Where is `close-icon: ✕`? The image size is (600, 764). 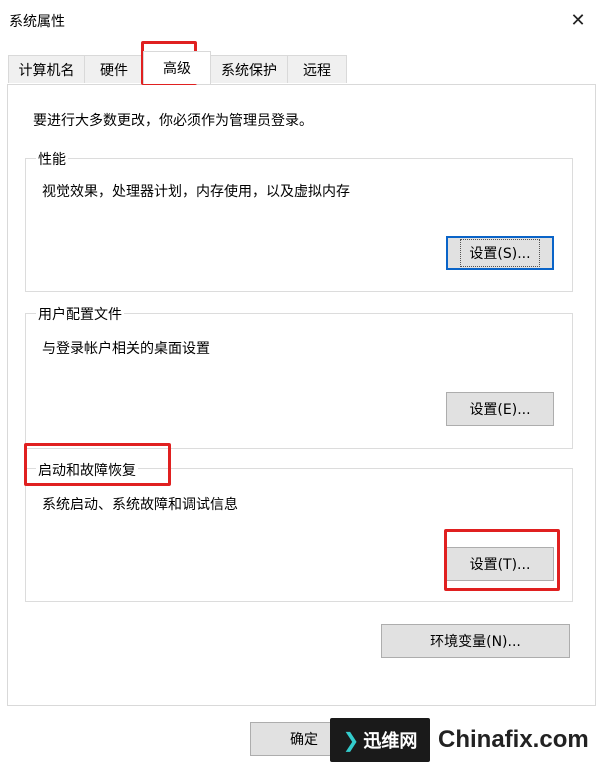 close-icon: ✕ is located at coordinates (578, 20).